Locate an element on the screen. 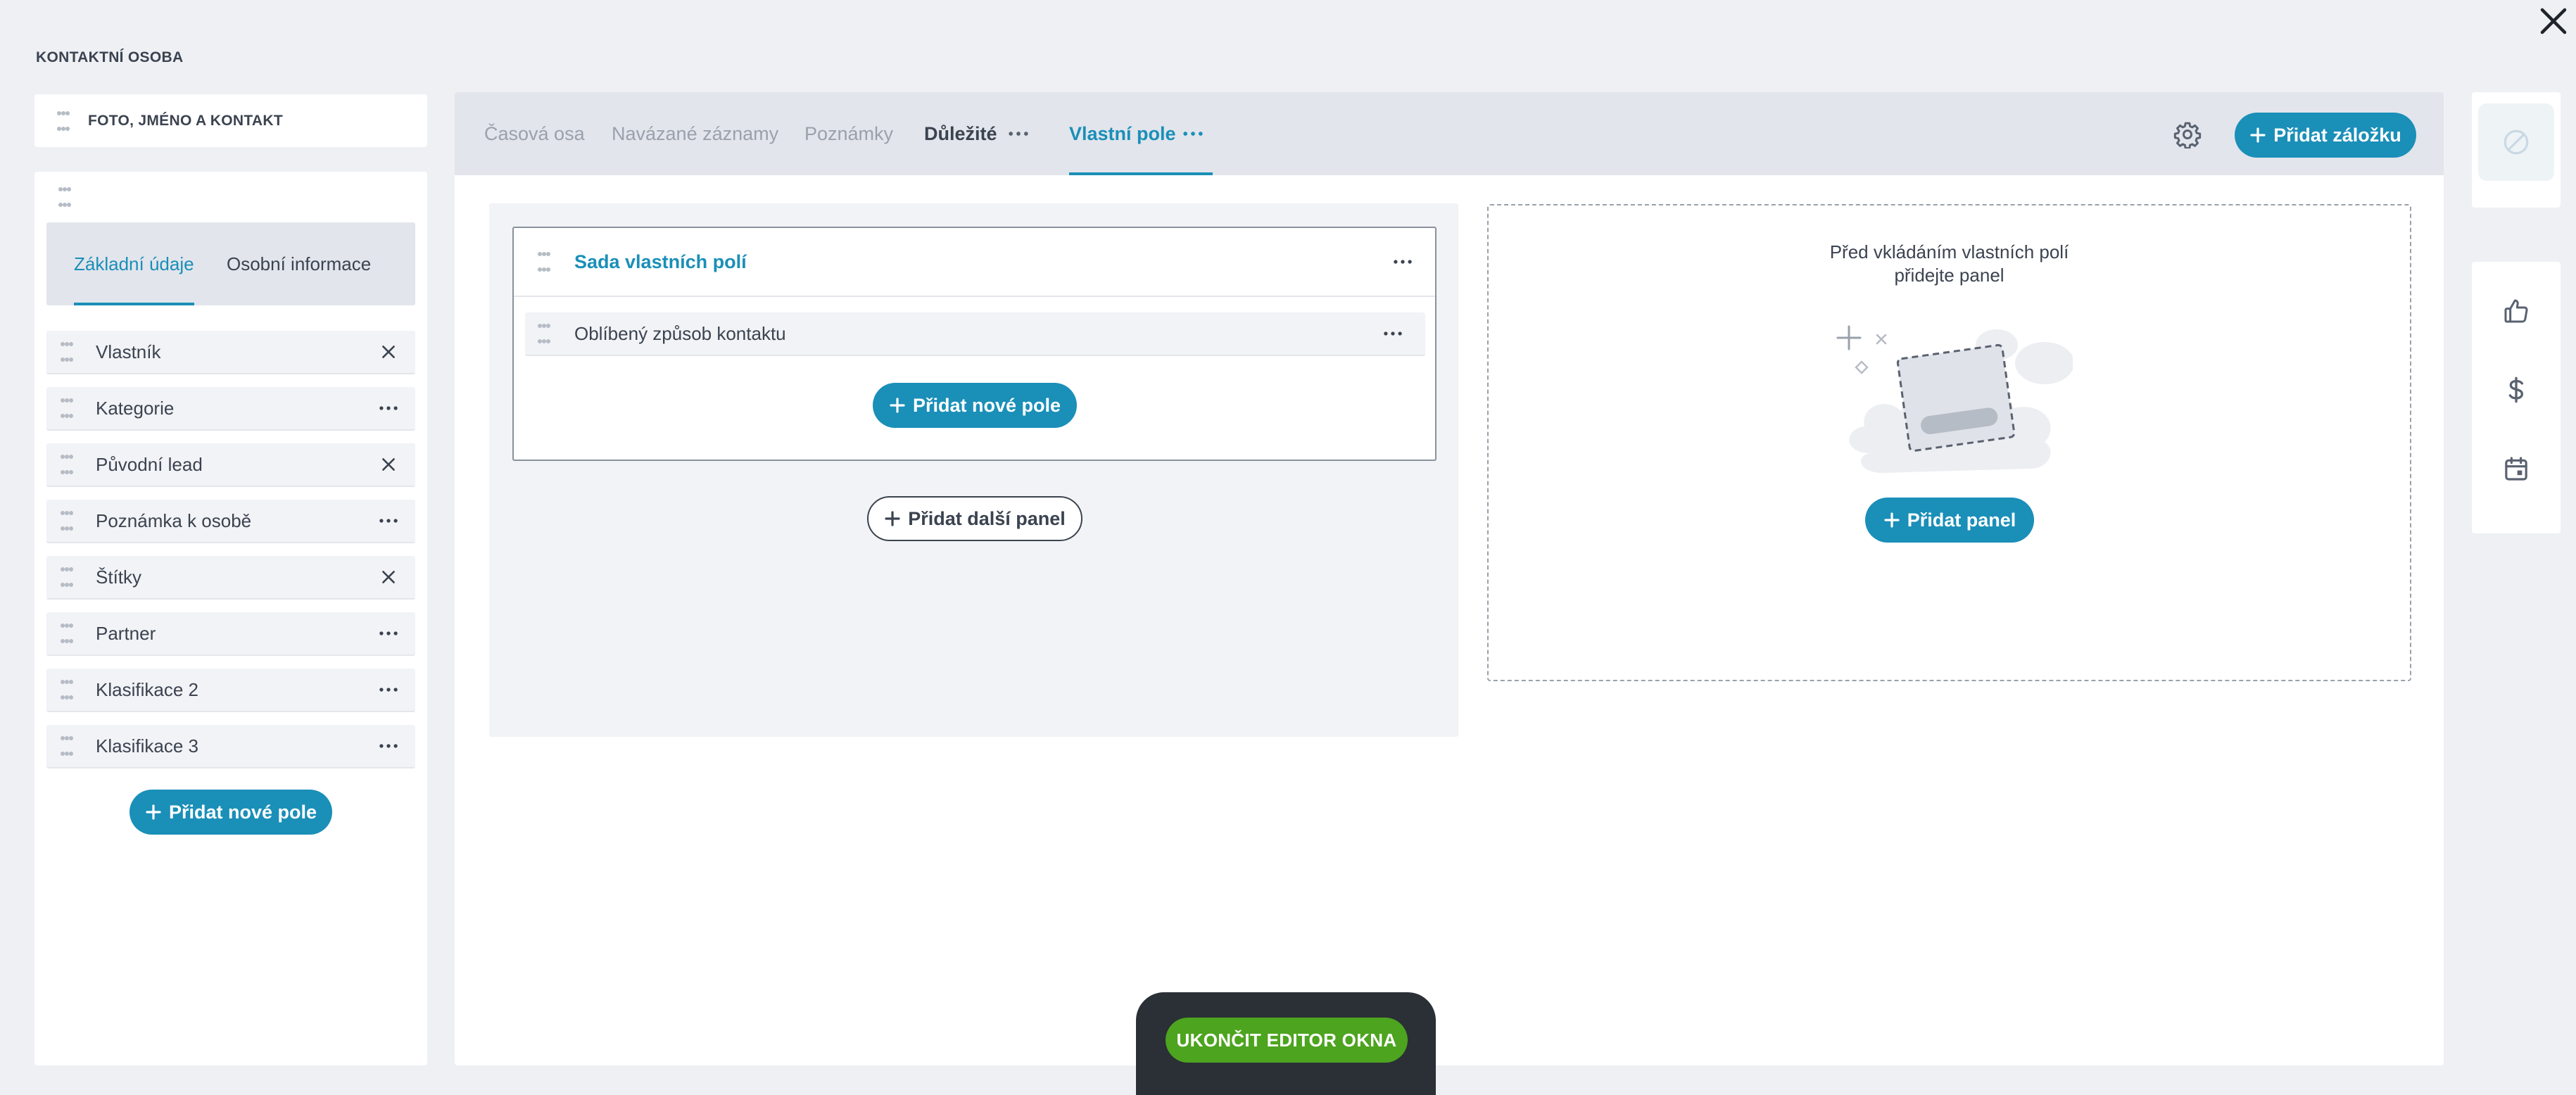 The width and height of the screenshot is (2576, 1095). custom-field-label: Oblíbený způsob kontaktu is located at coordinates (680, 333).